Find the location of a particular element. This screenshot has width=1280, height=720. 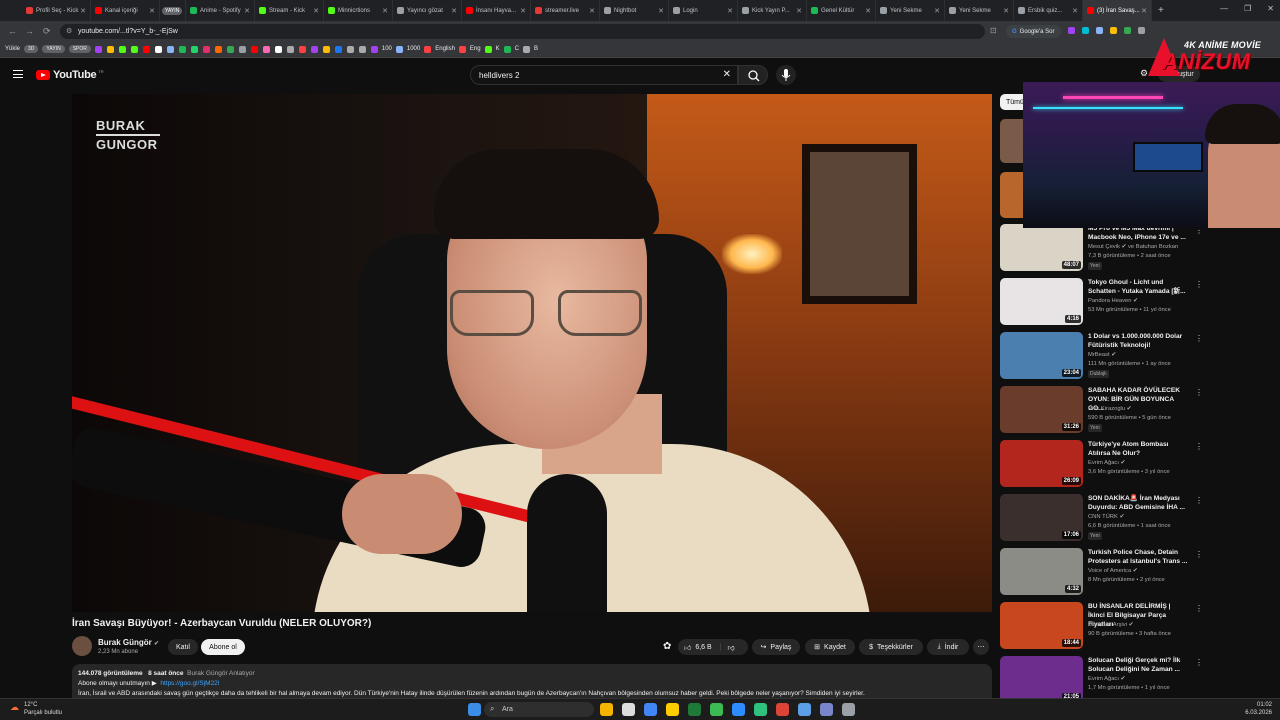

video-thumbnail: 48:07 is located at coordinates (1041, 247).